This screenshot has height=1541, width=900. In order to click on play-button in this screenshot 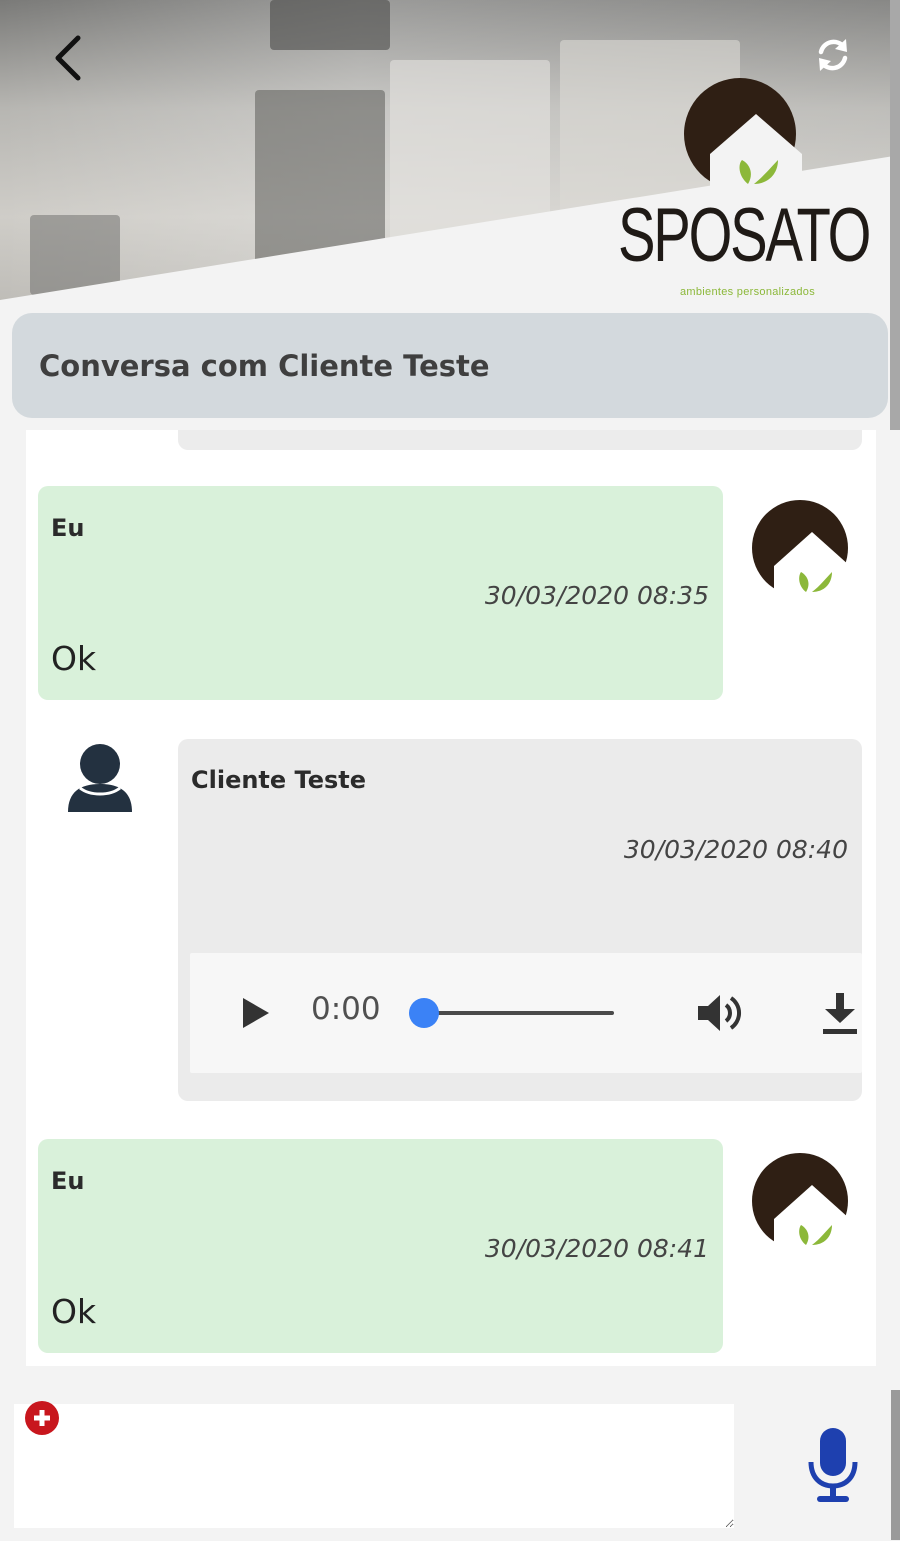, I will do `click(256, 1013)`.